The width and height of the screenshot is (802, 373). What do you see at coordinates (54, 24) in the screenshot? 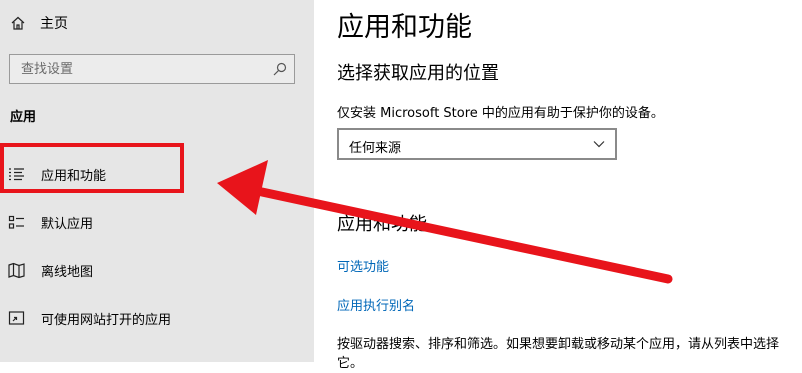
I see `home-label: 主页` at bounding box center [54, 24].